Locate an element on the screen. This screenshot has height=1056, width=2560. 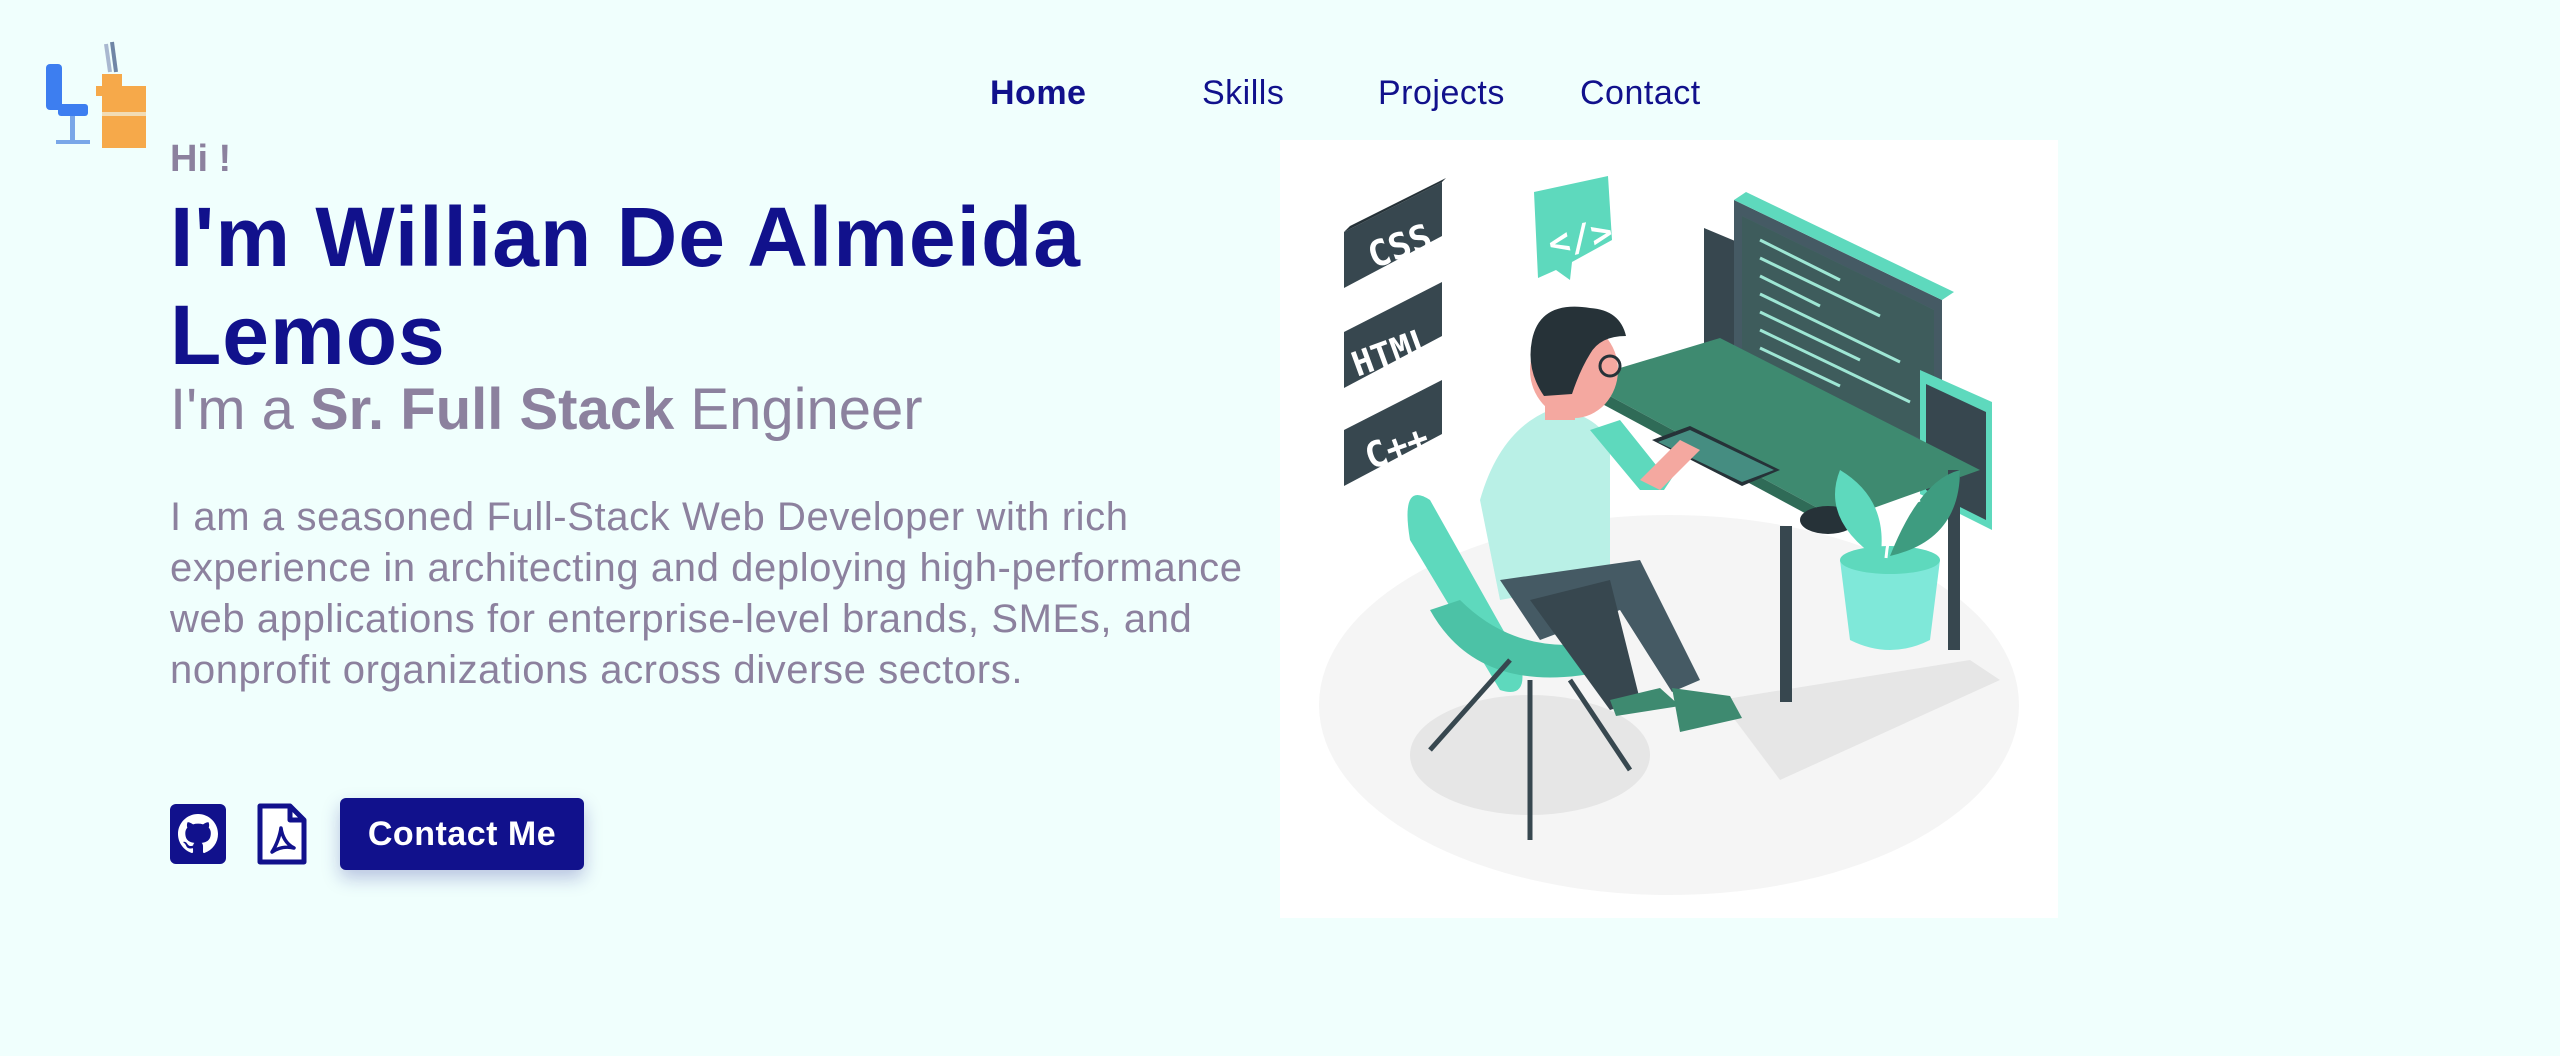
role-highlight: Sr. Full Stack is located at coordinates (492, 409).